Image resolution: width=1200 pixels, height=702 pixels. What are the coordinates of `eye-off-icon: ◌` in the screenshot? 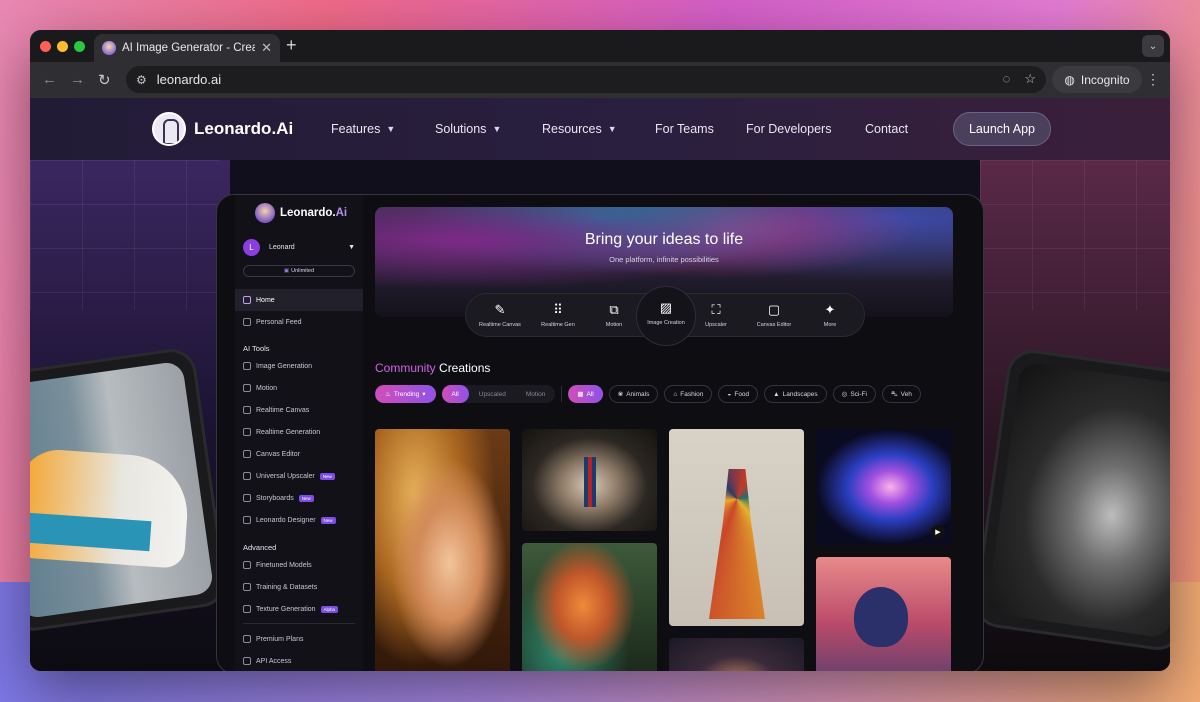 It's located at (1007, 79).